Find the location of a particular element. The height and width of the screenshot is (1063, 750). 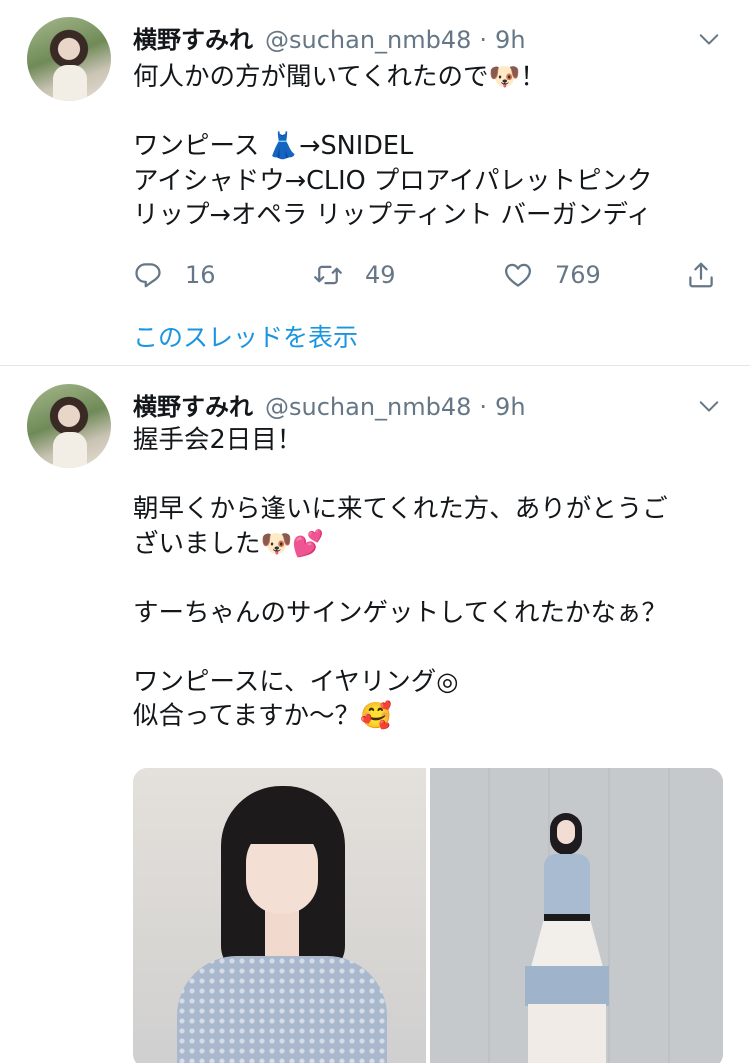

share-button is located at coordinates (701, 275).